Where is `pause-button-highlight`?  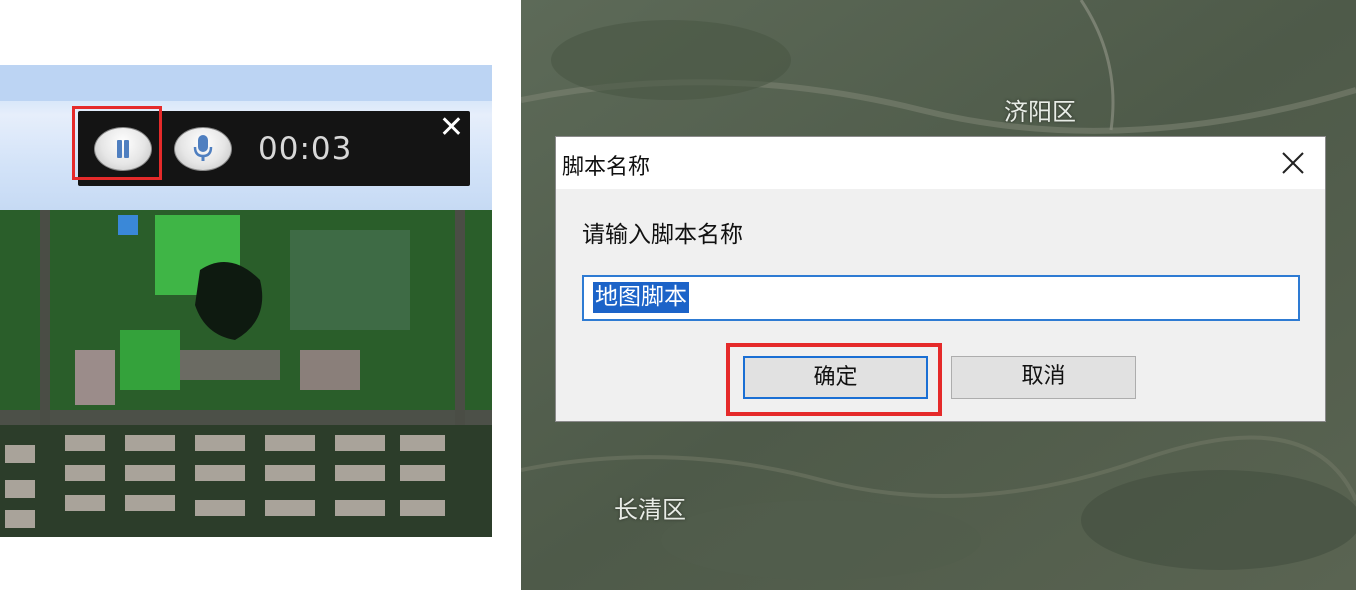 pause-button-highlight is located at coordinates (117, 143).